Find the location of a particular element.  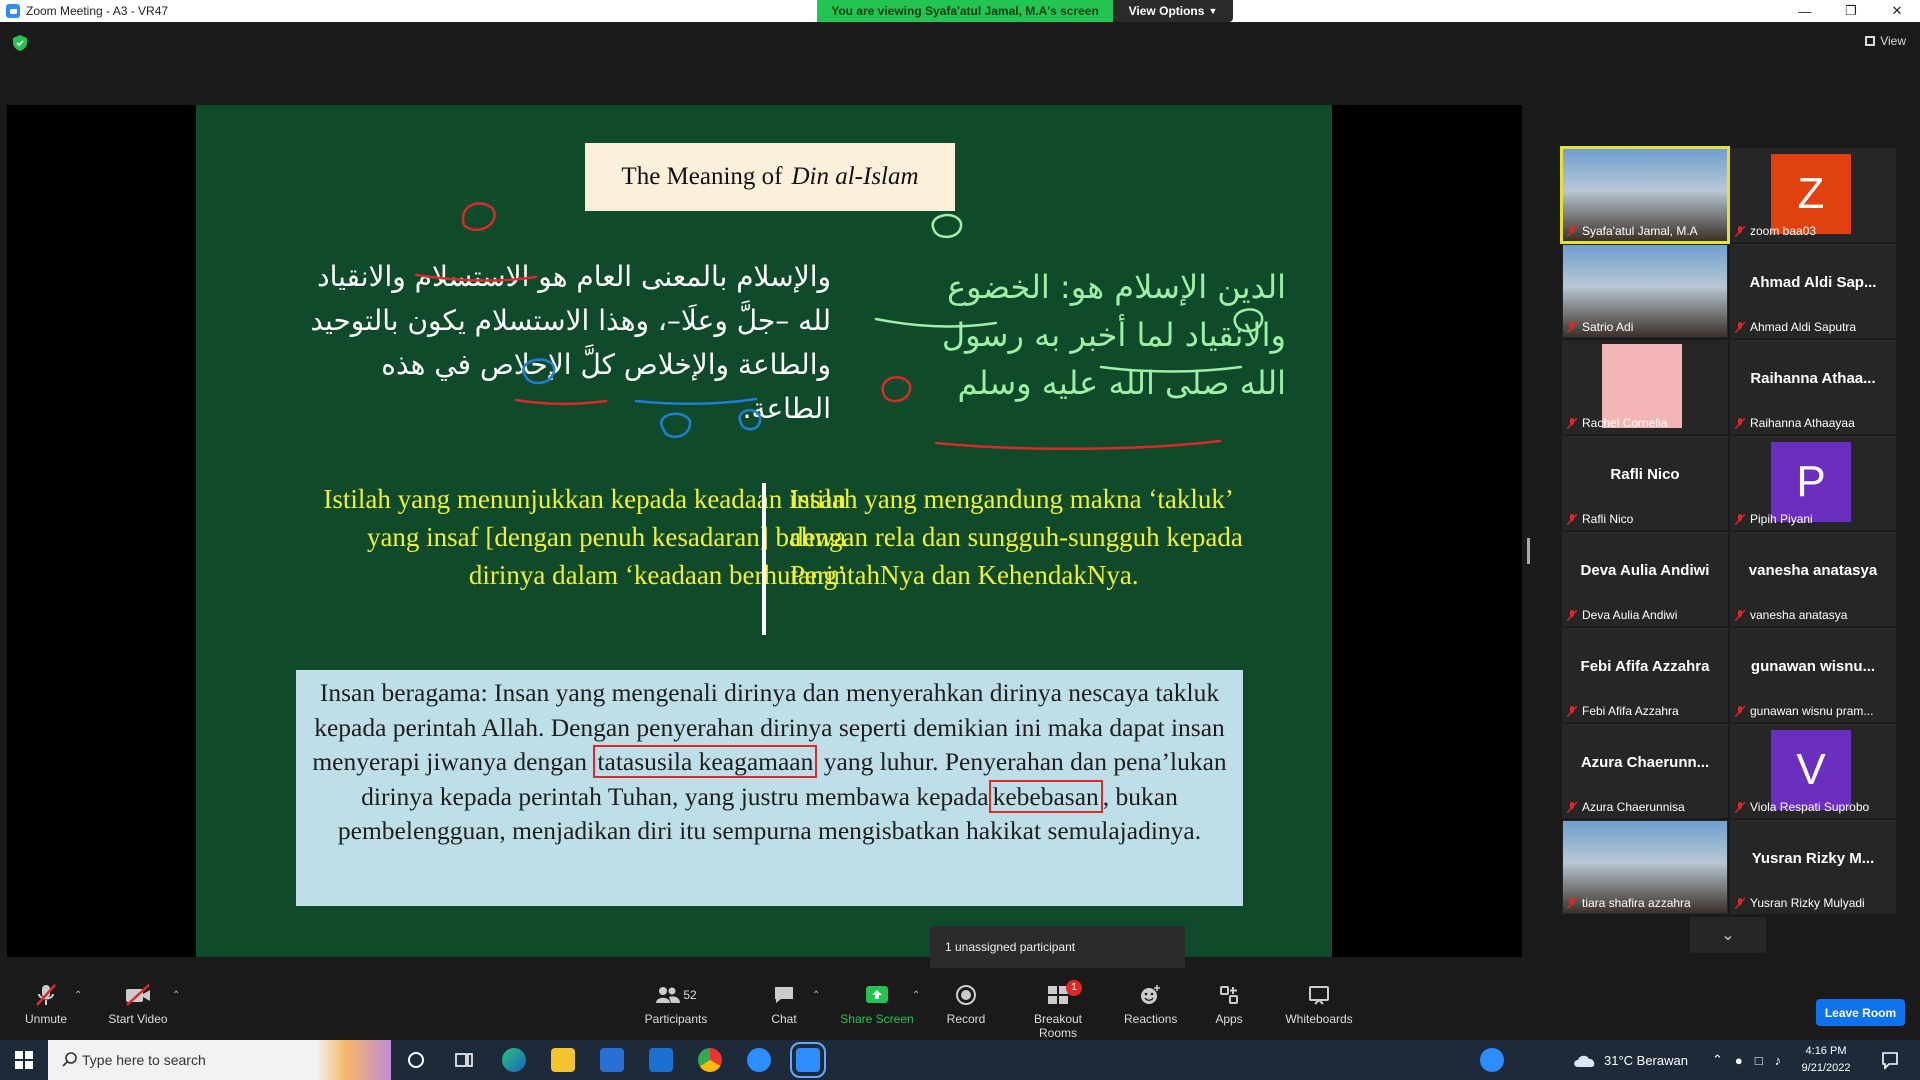

participants-button: 52 Participants is located at coordinates (676, 1004).